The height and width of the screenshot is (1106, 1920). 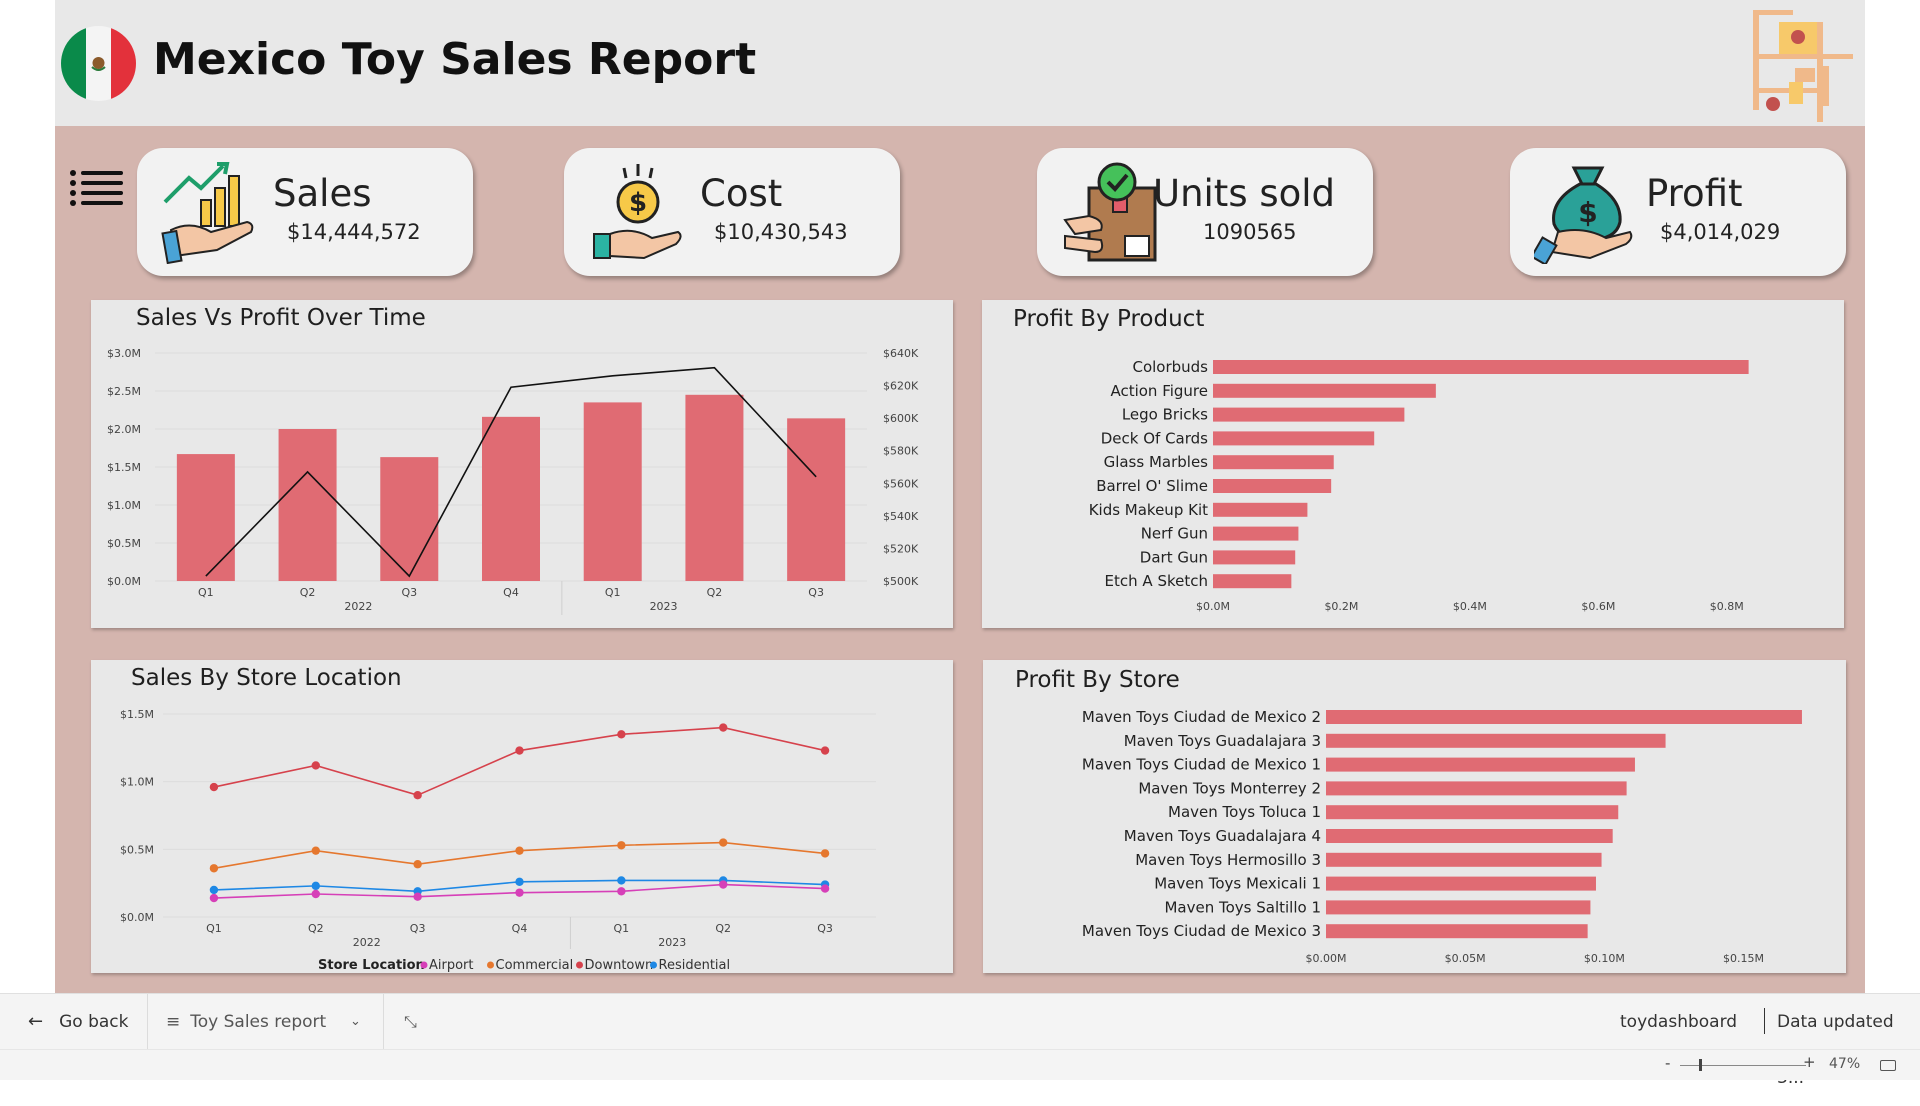 I want to click on category-label: Maven Toys Toluca 1, so click(x=1244, y=812).